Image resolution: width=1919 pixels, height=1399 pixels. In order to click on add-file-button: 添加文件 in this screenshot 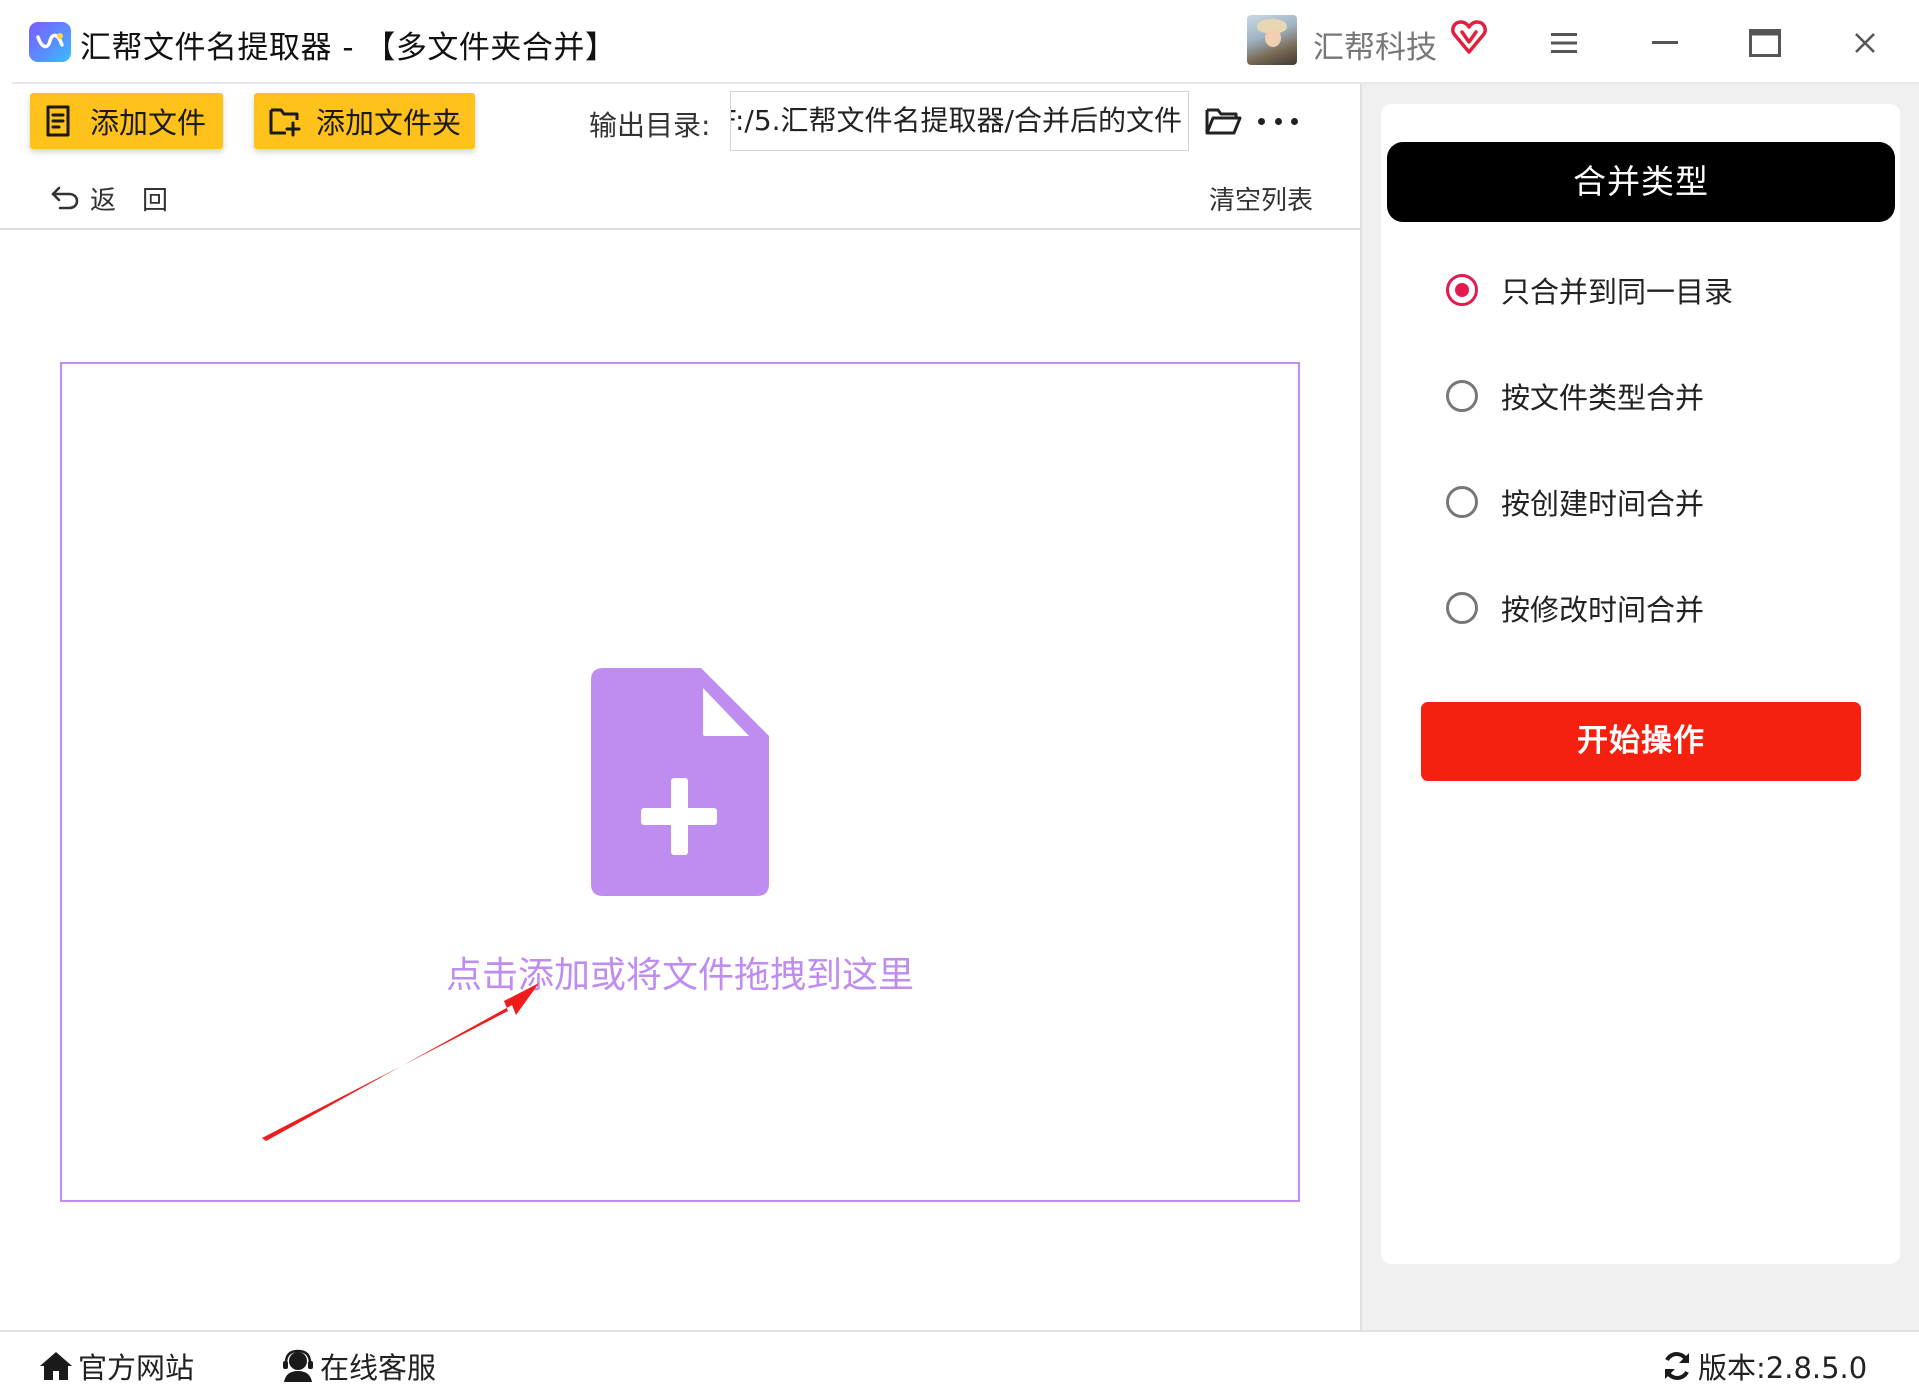, I will do `click(126, 121)`.